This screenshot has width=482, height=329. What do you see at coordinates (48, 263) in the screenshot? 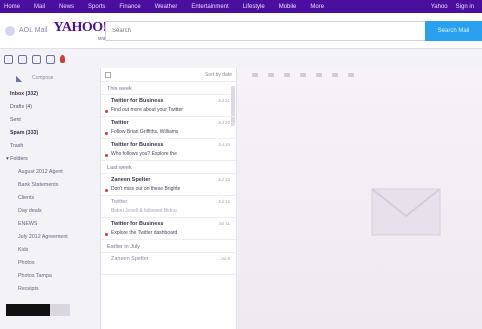
I see `subfolder: Photos` at bounding box center [48, 263].